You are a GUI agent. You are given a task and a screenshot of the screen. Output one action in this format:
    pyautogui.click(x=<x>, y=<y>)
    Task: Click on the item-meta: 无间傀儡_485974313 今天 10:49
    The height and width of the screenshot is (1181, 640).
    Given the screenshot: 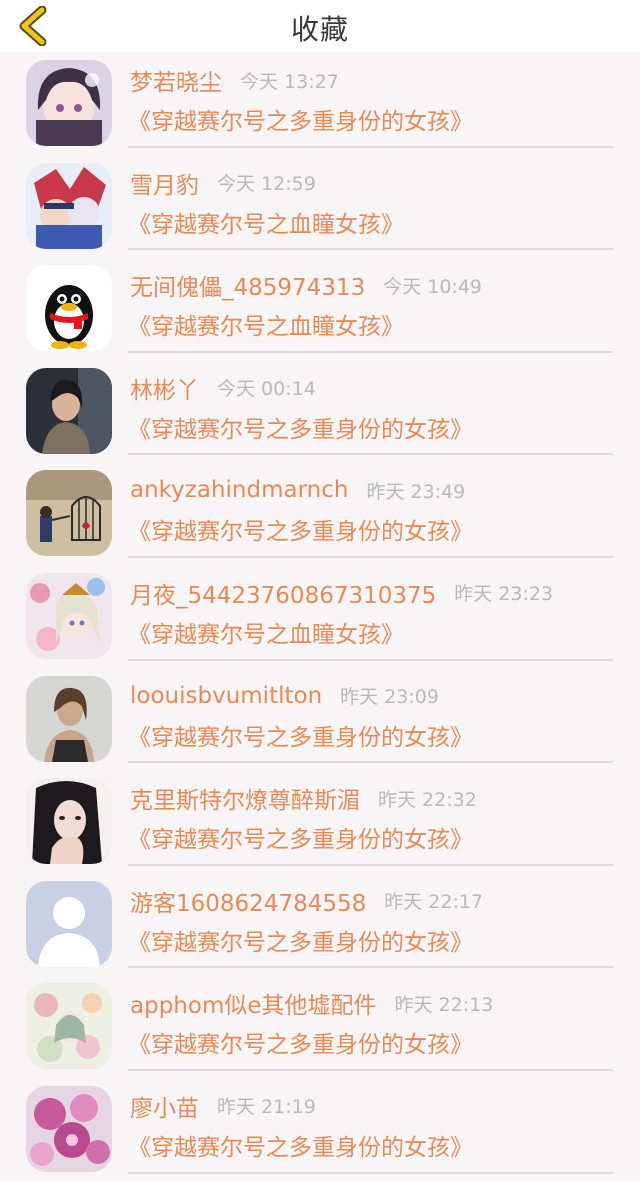 What is the action you would take?
    pyautogui.click(x=306, y=285)
    